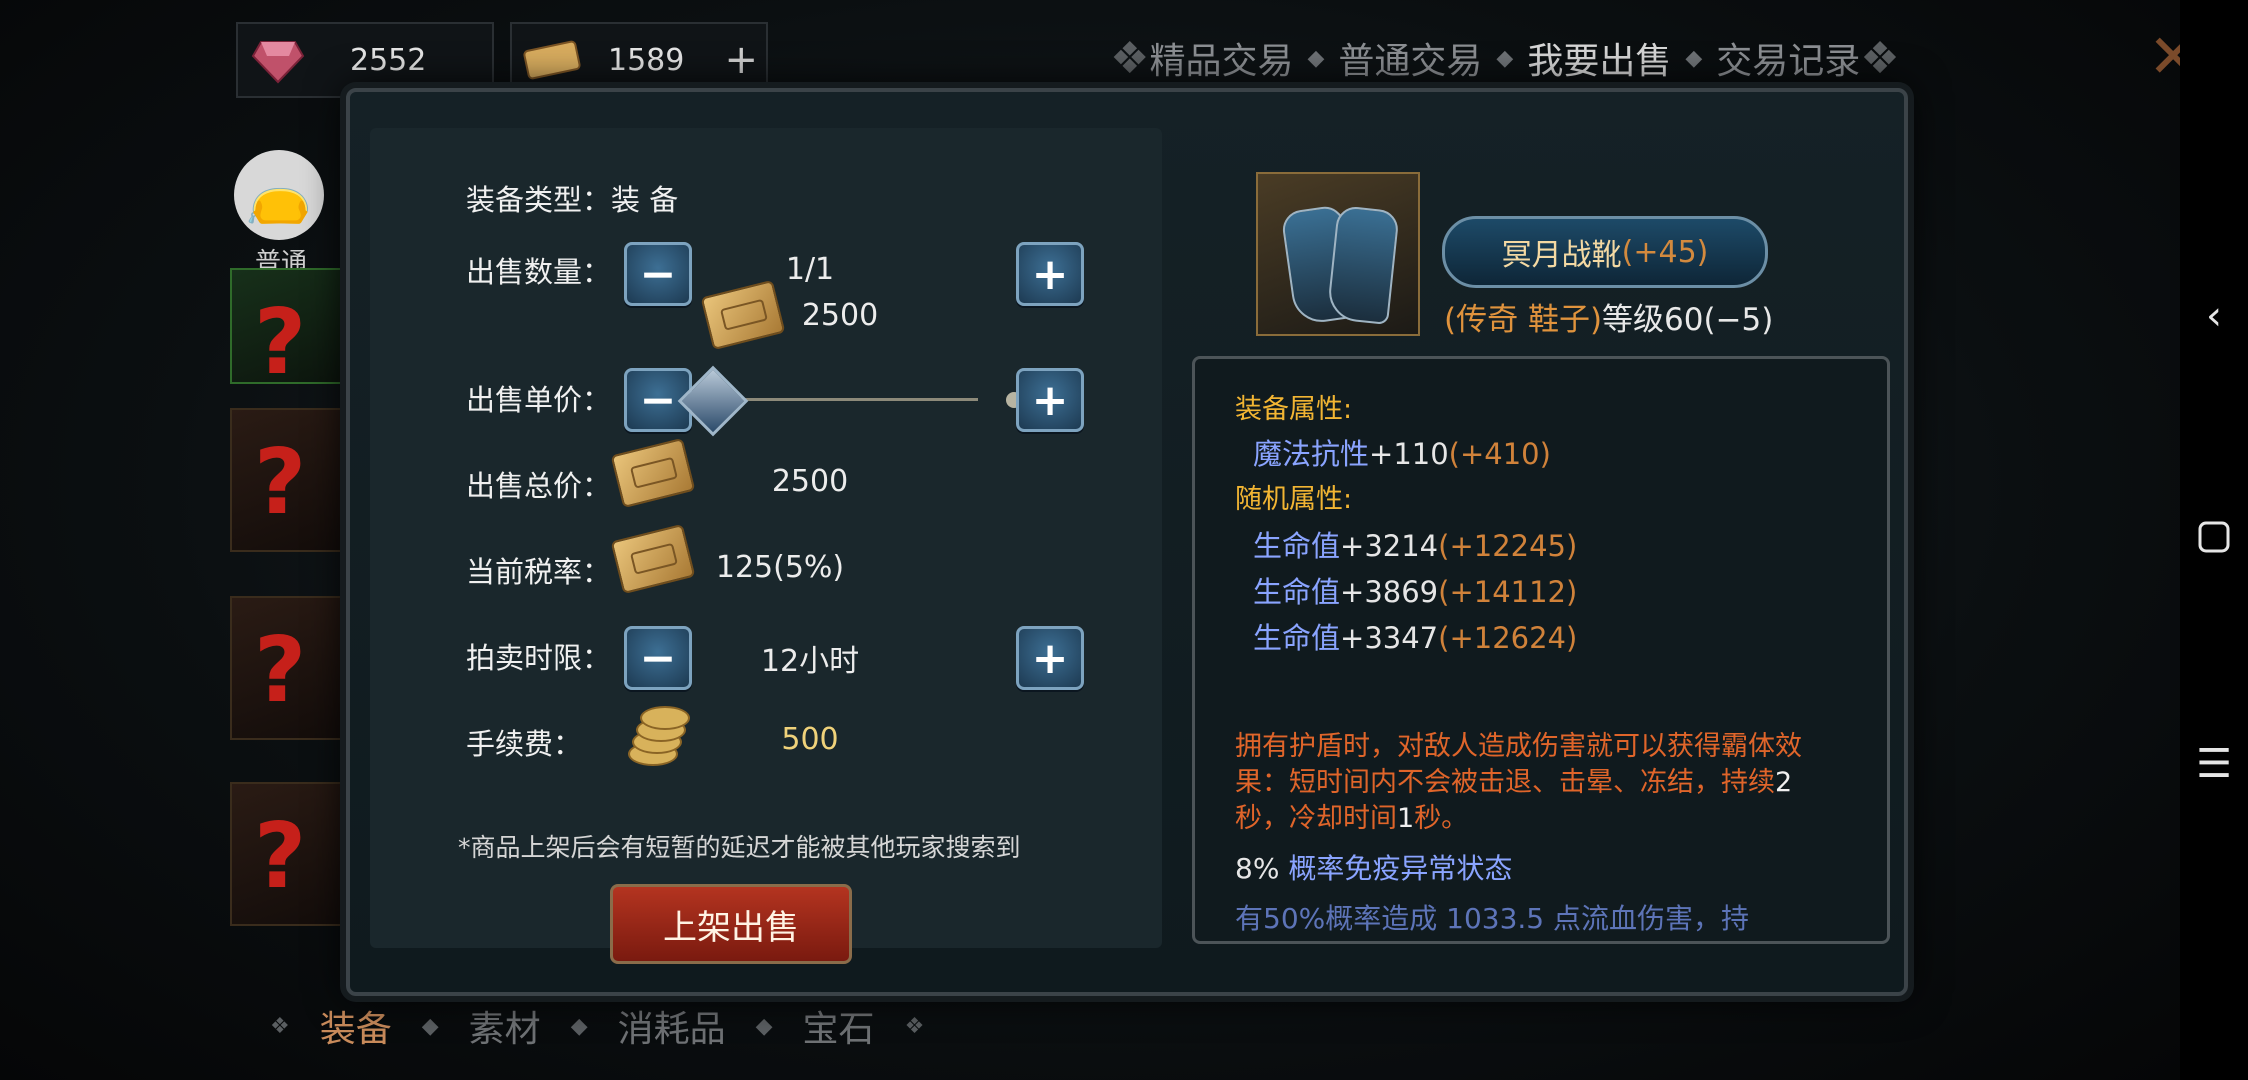  What do you see at coordinates (388, 60) in the screenshot?
I see `gem-amount: 2552` at bounding box center [388, 60].